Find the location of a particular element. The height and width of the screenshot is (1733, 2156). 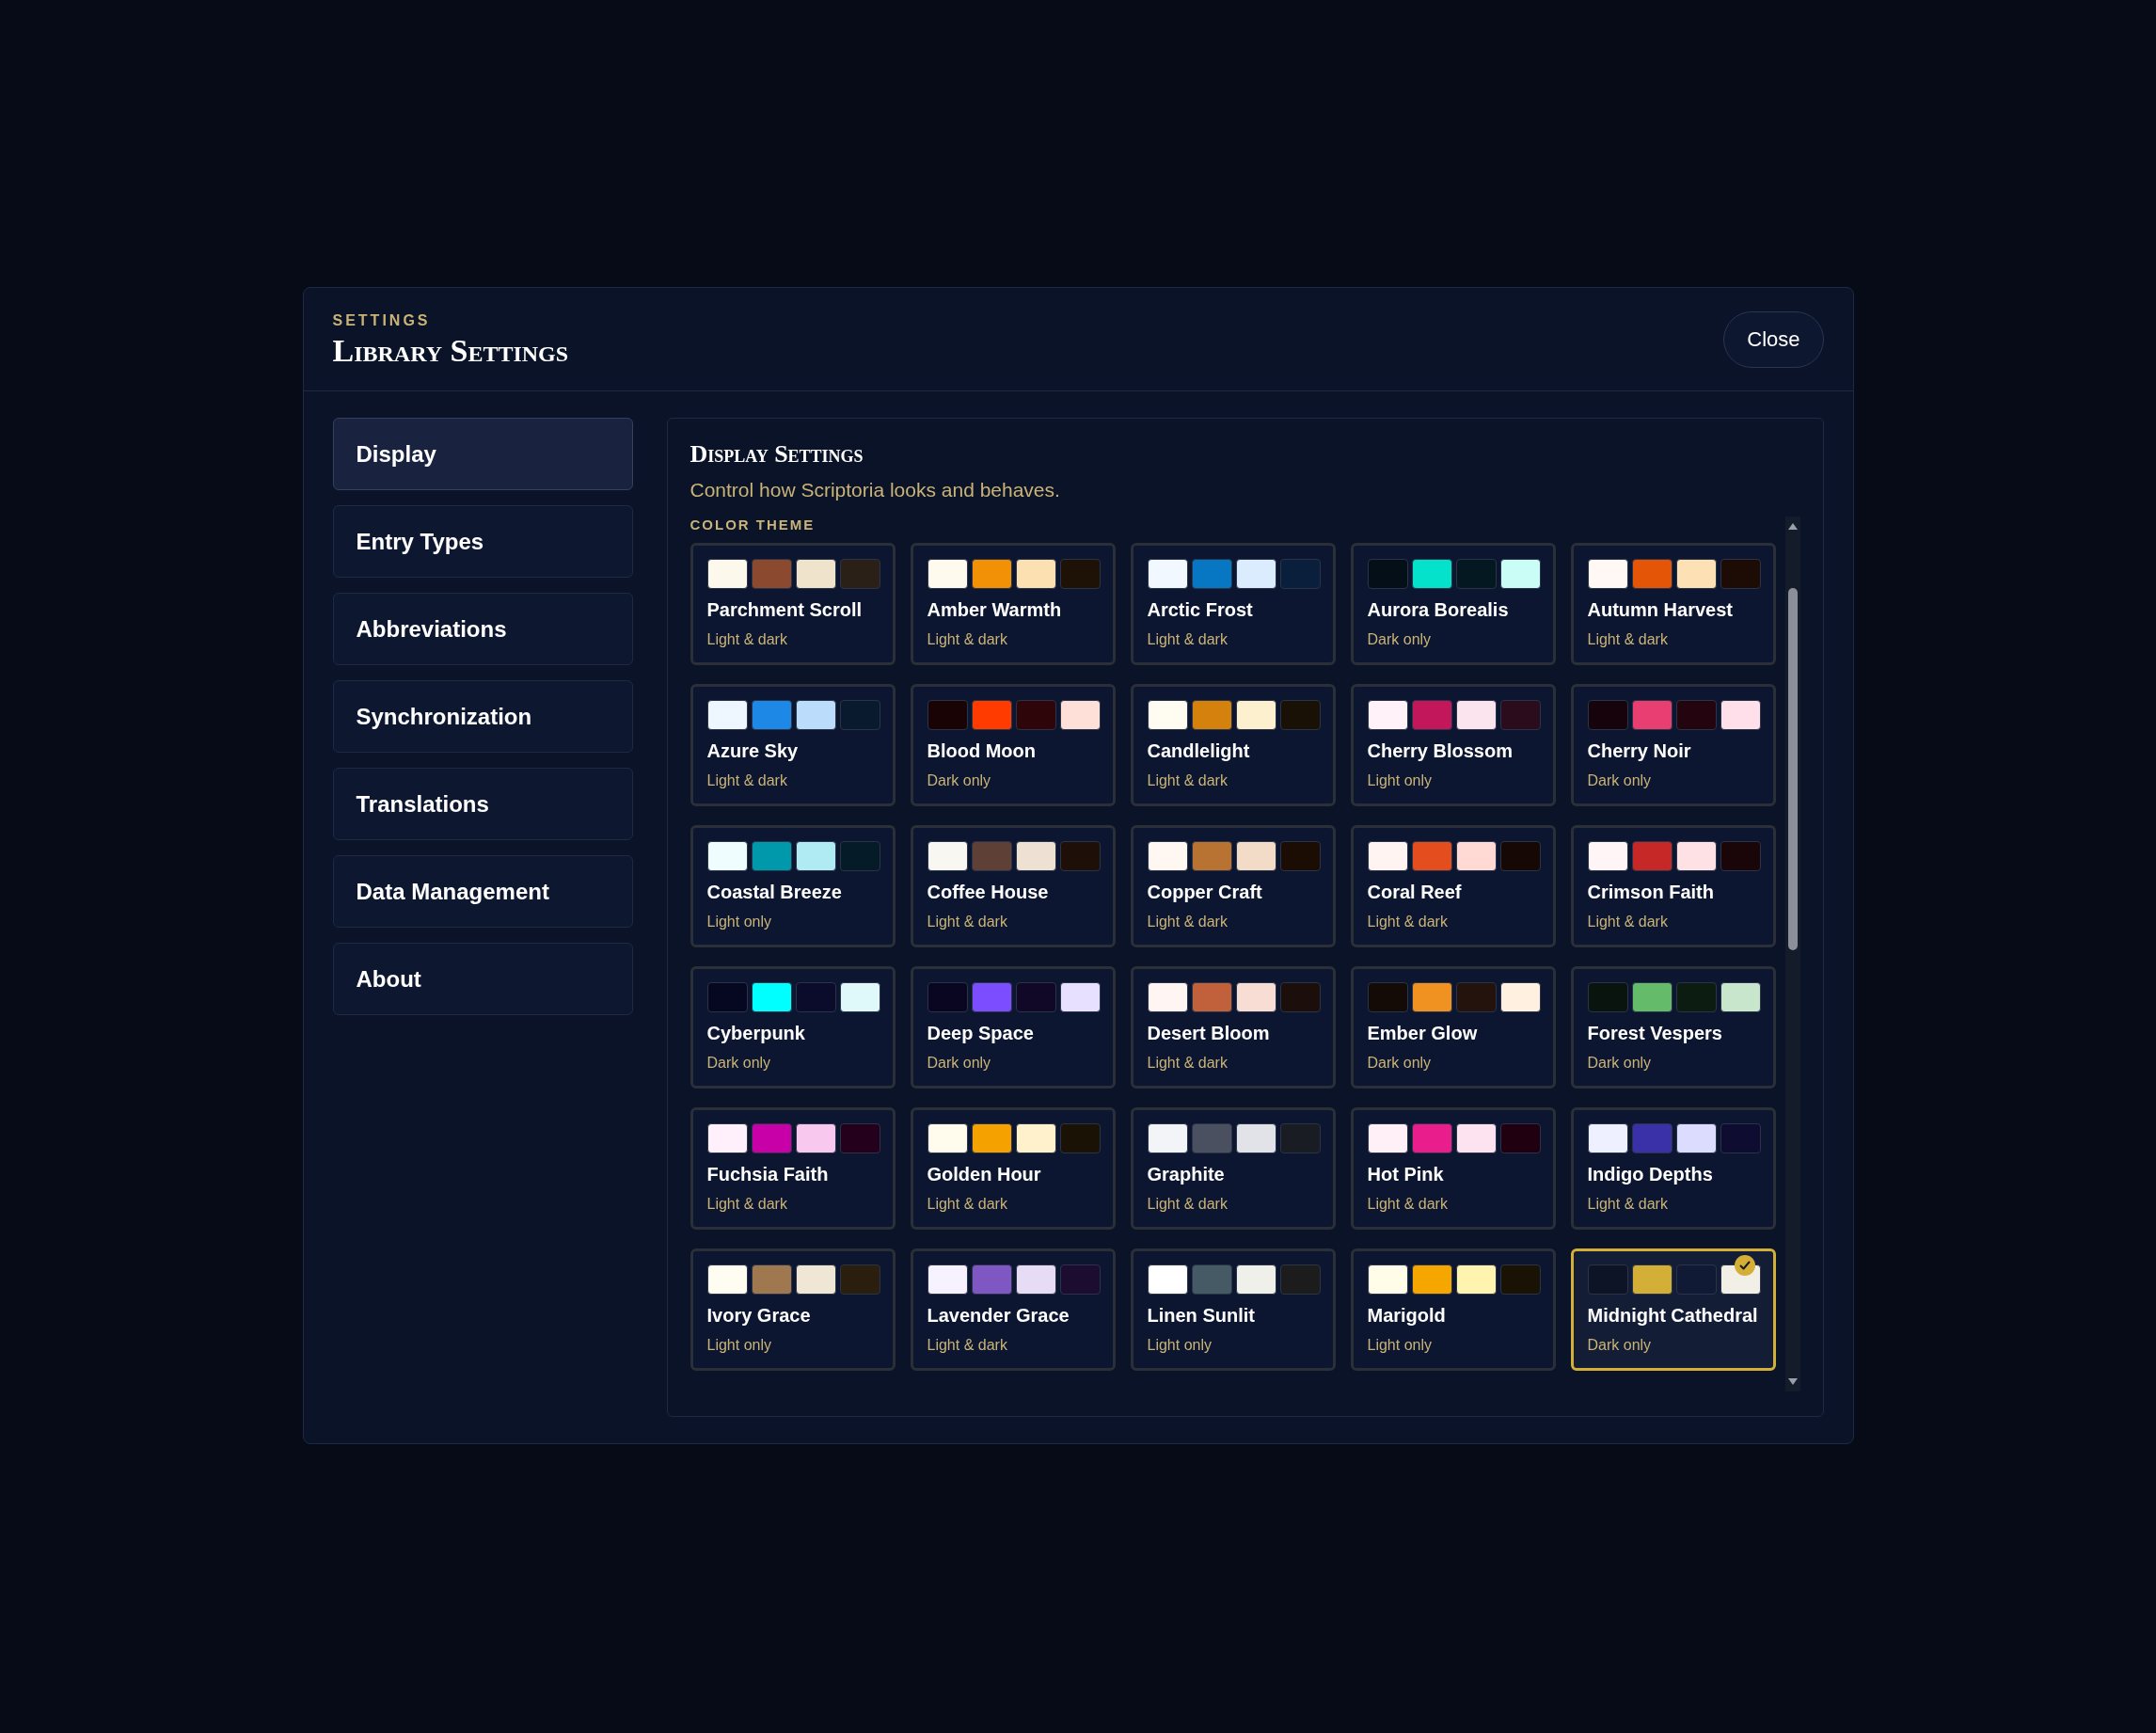

theme-name: Coral Reef is located at coordinates (1414, 892).